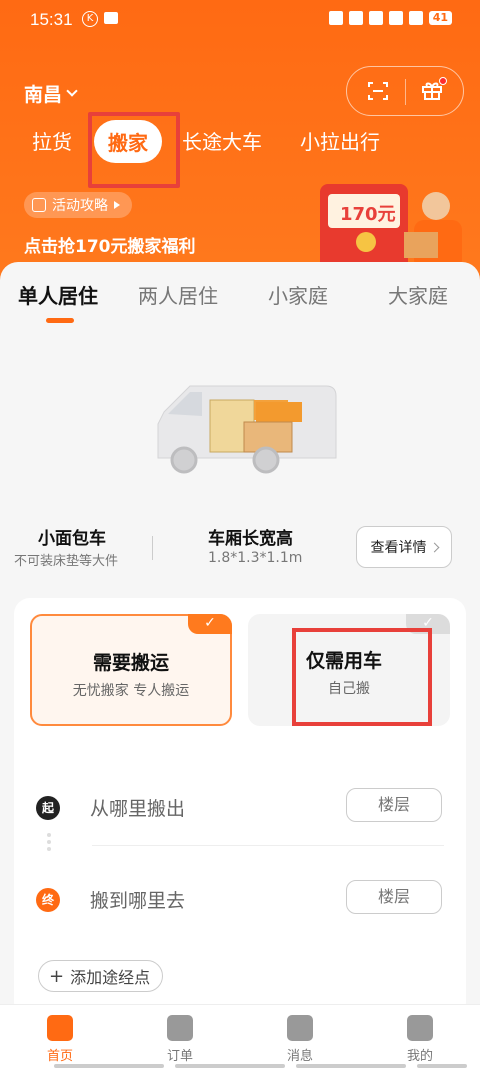 This screenshot has width=480, height=1070. I want to click on dimension-value: 1.8*1.3*1.1m, so click(255, 558).